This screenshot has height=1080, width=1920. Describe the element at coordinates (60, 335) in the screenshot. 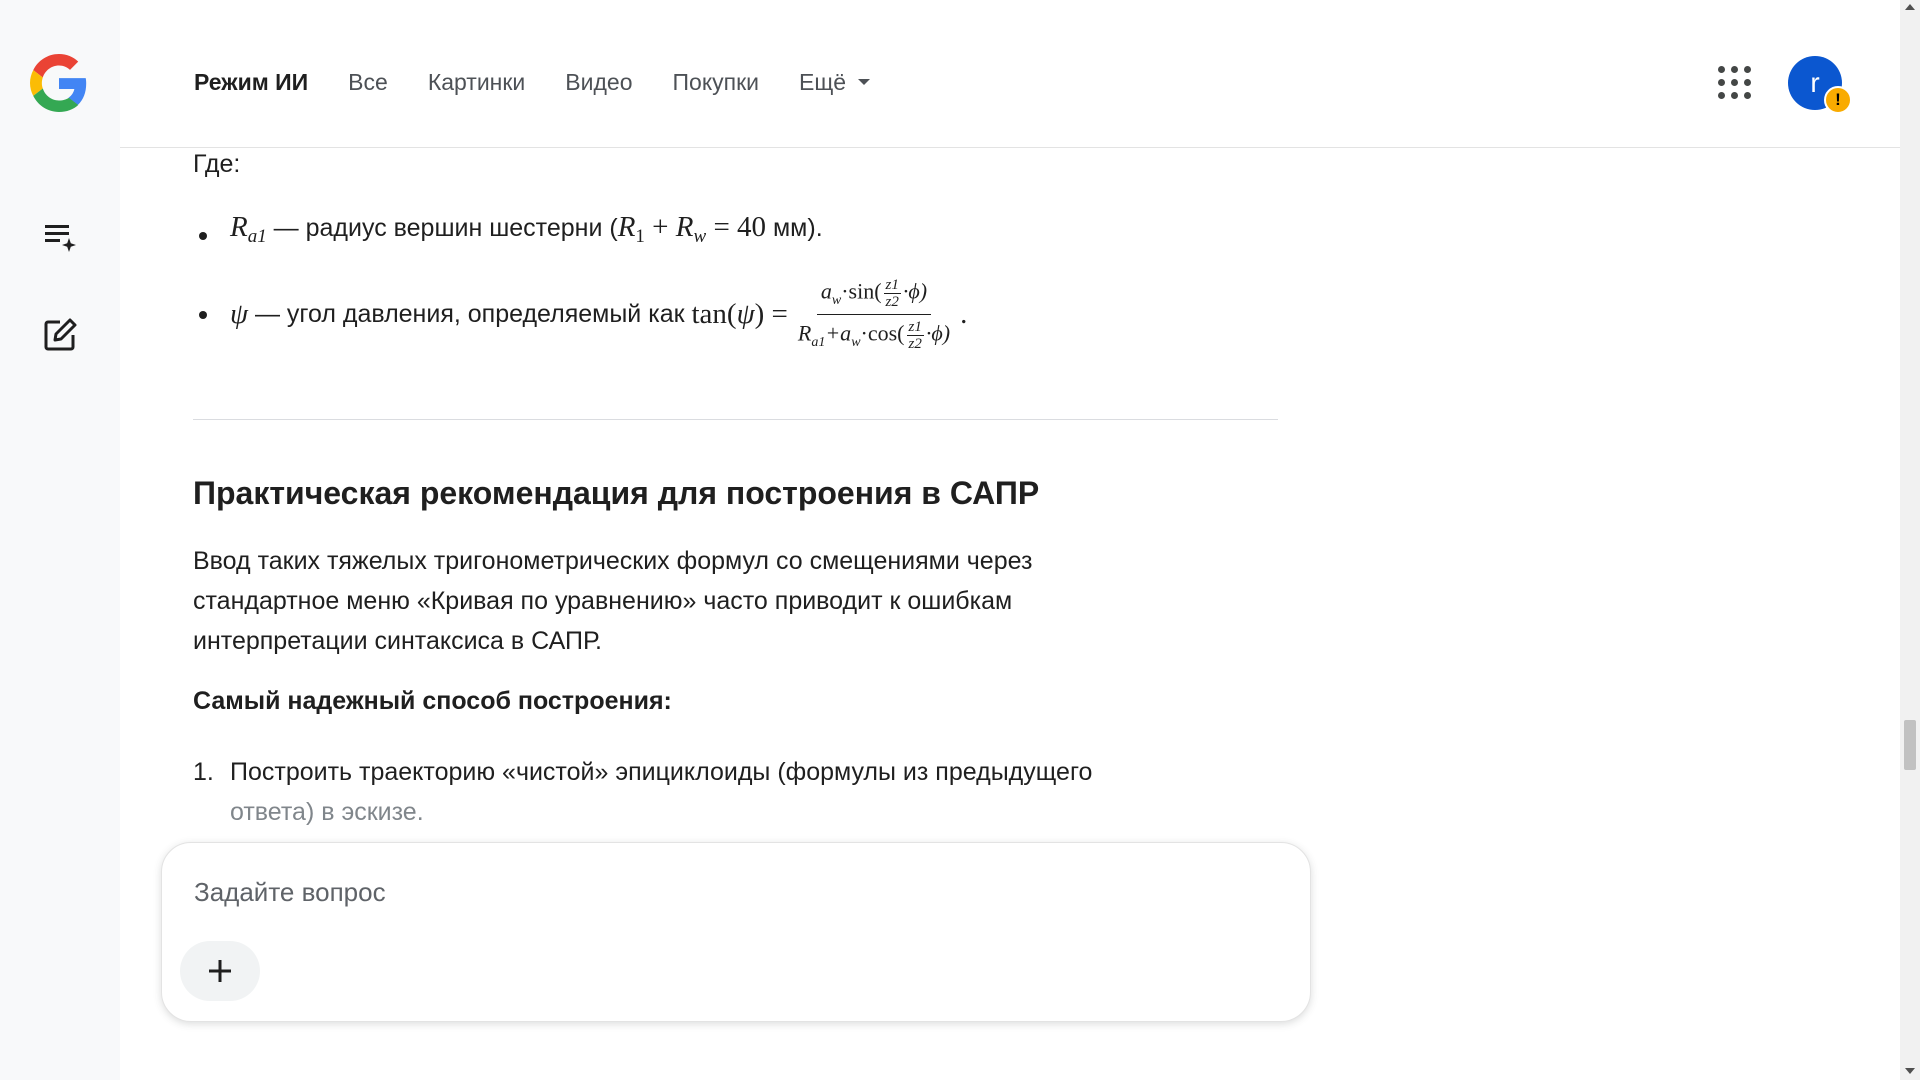

I see `new-chat-edit-icon` at that location.